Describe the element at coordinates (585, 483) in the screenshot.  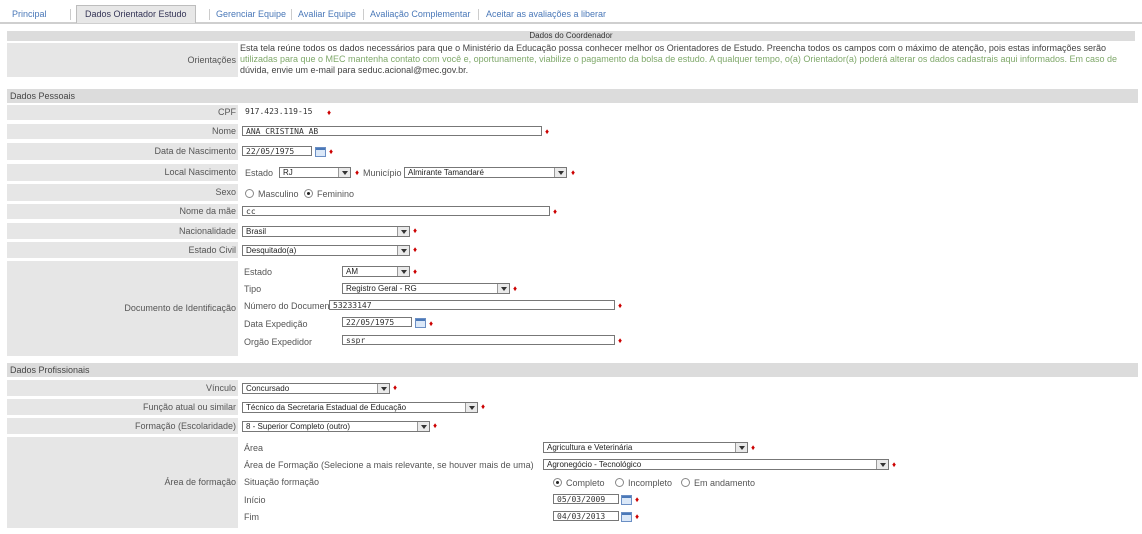
I see `completo-label: Completo` at that location.